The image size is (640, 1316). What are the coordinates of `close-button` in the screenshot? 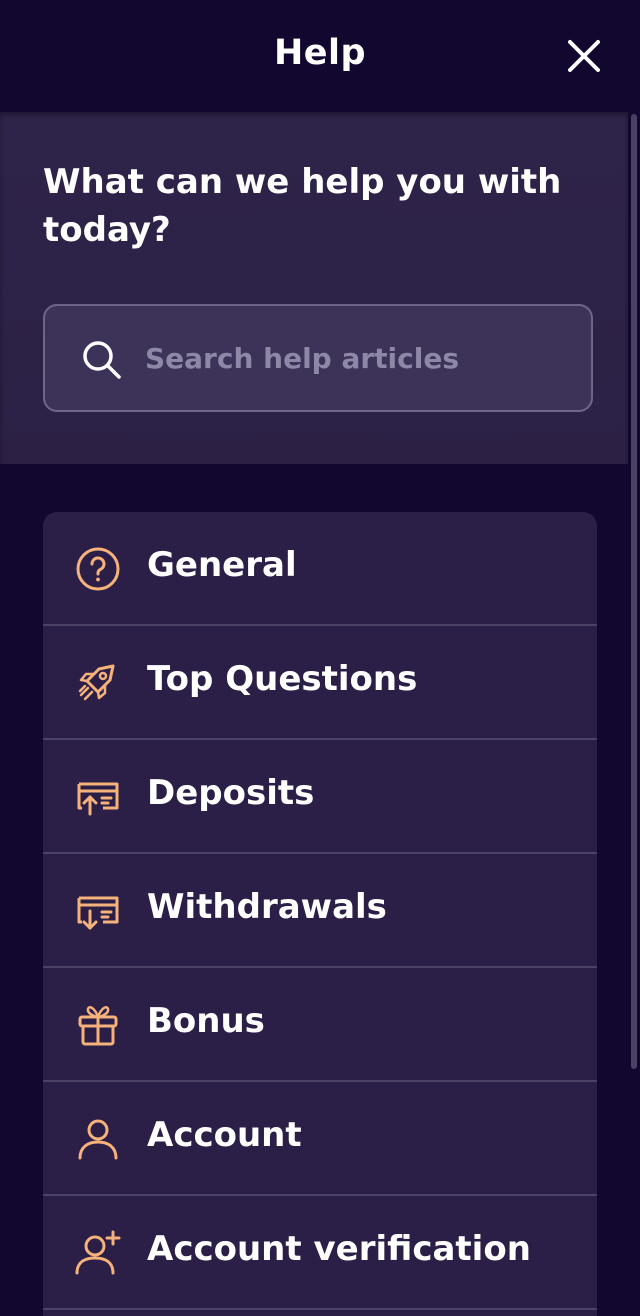 It's located at (584, 56).